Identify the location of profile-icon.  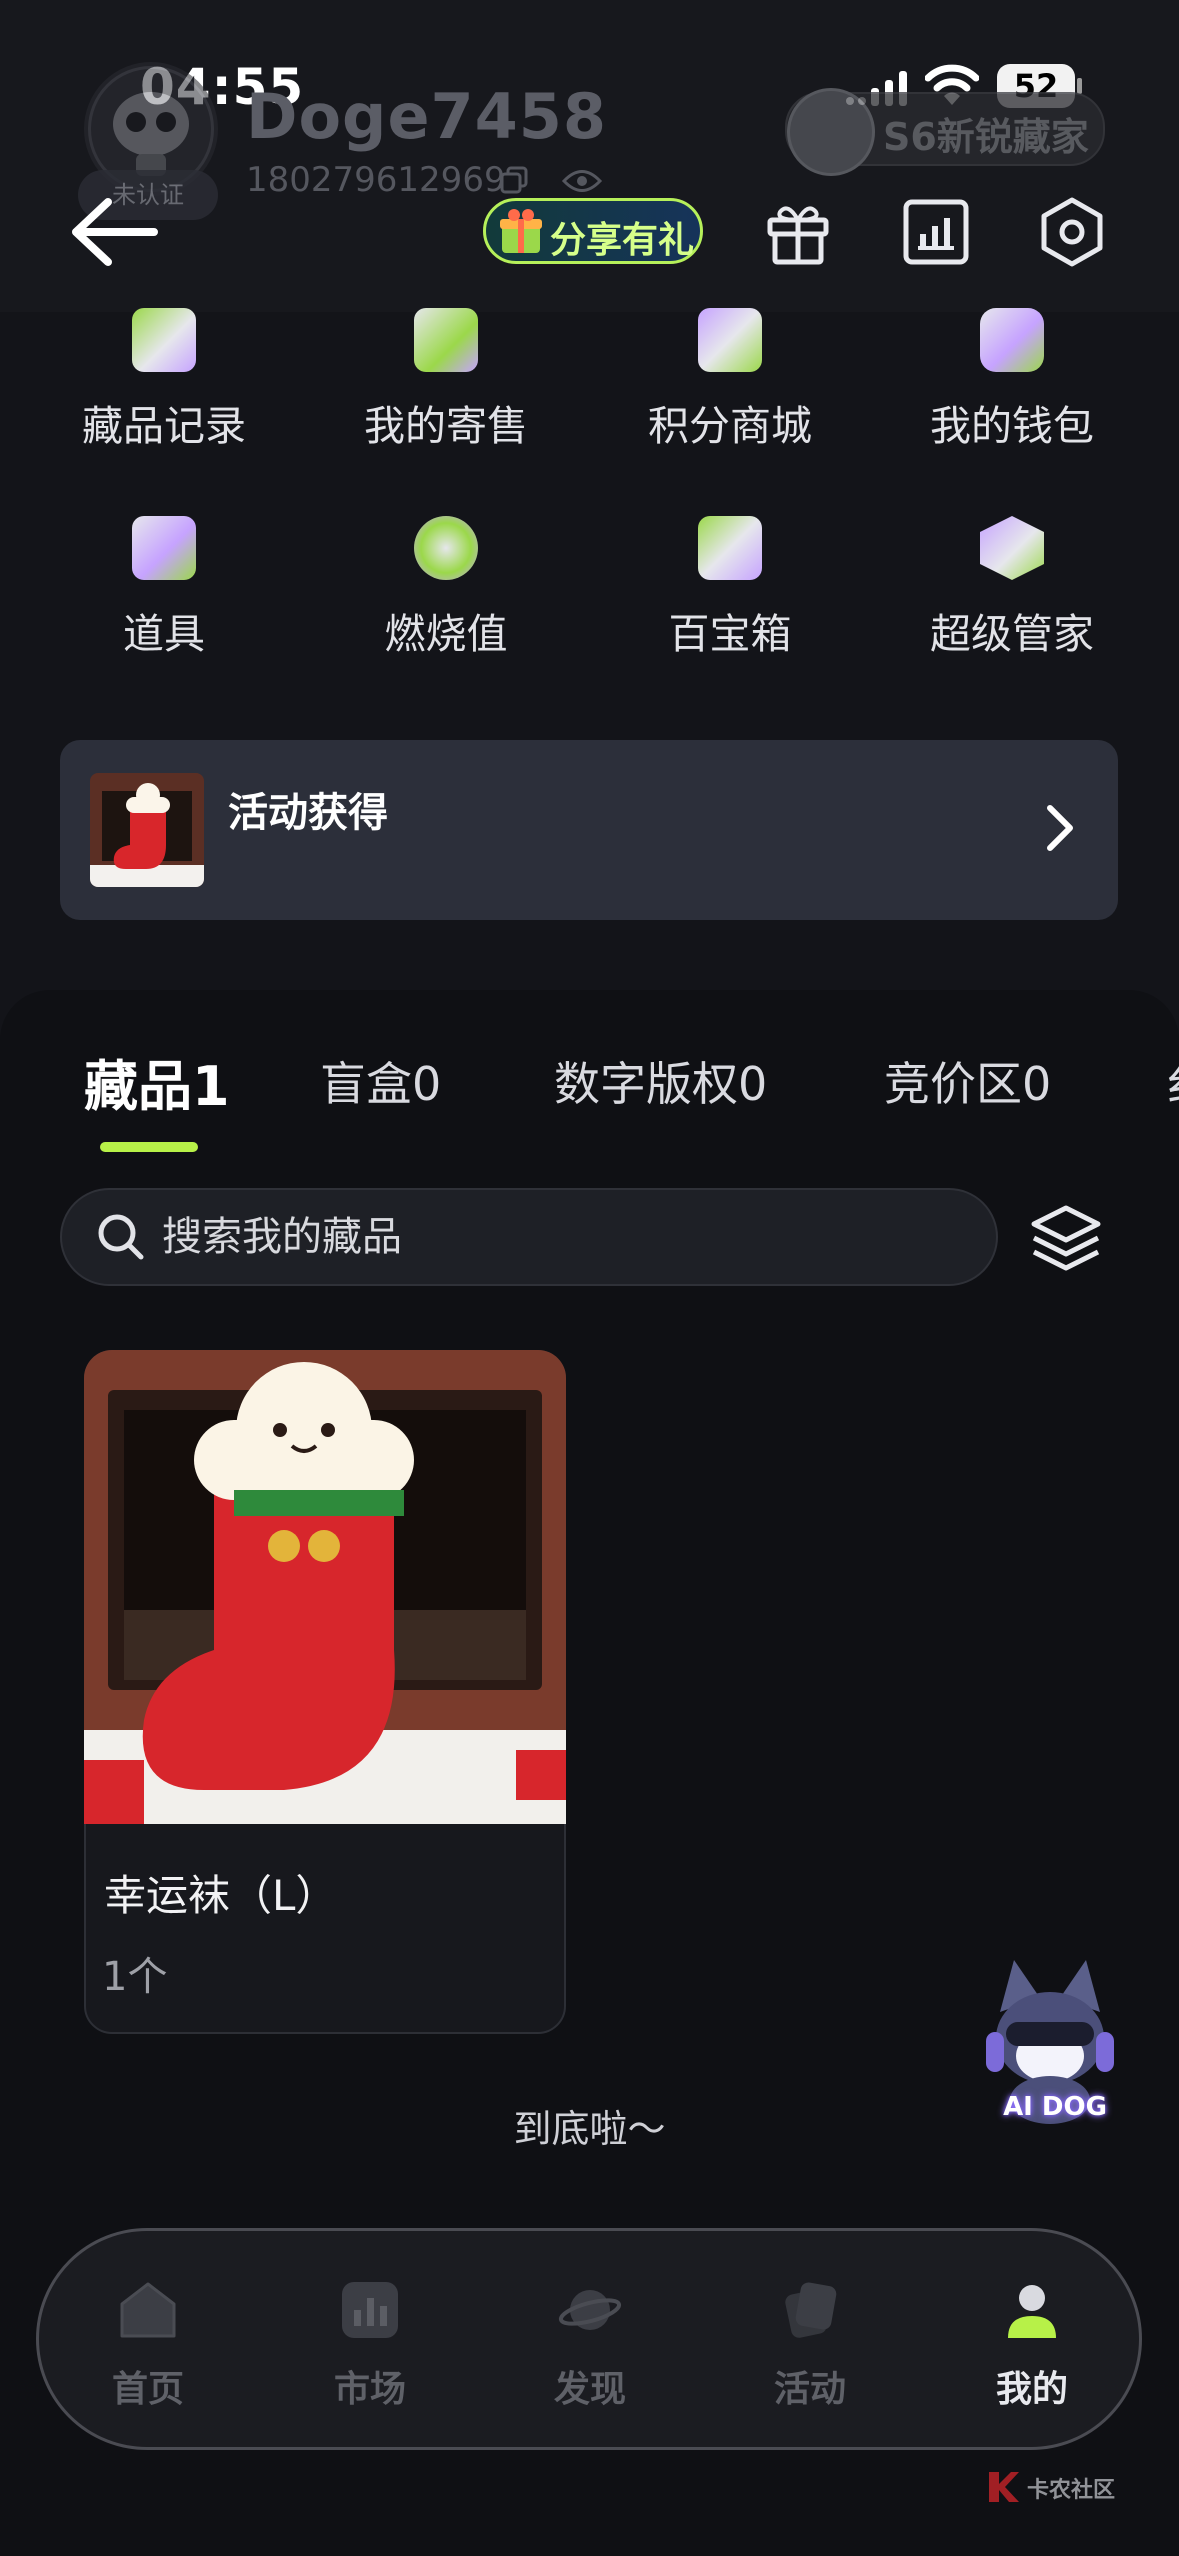
(1032, 2311).